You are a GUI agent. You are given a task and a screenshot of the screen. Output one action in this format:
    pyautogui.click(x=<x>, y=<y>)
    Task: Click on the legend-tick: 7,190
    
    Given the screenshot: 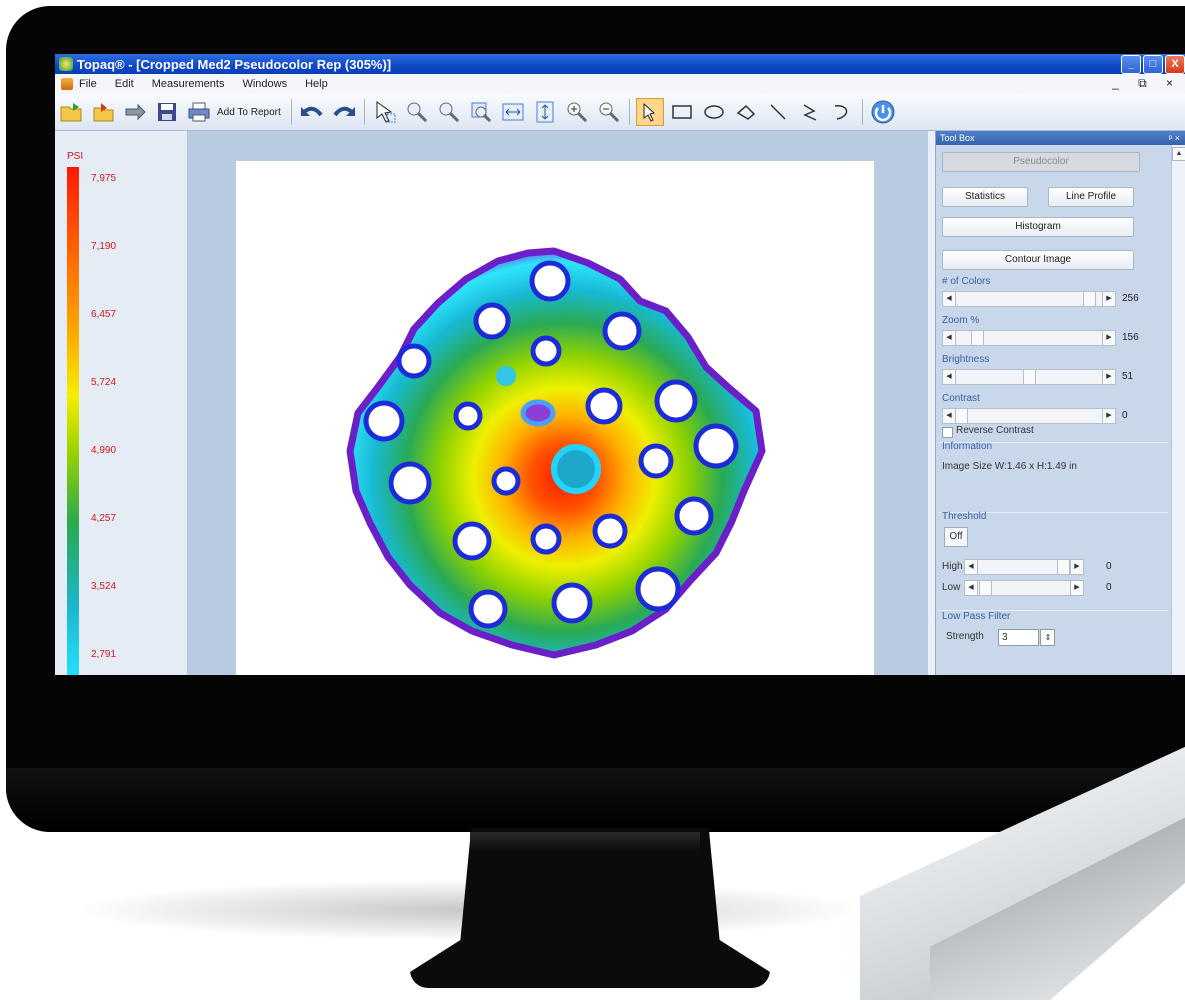 What is the action you would take?
    pyautogui.click(x=104, y=246)
    